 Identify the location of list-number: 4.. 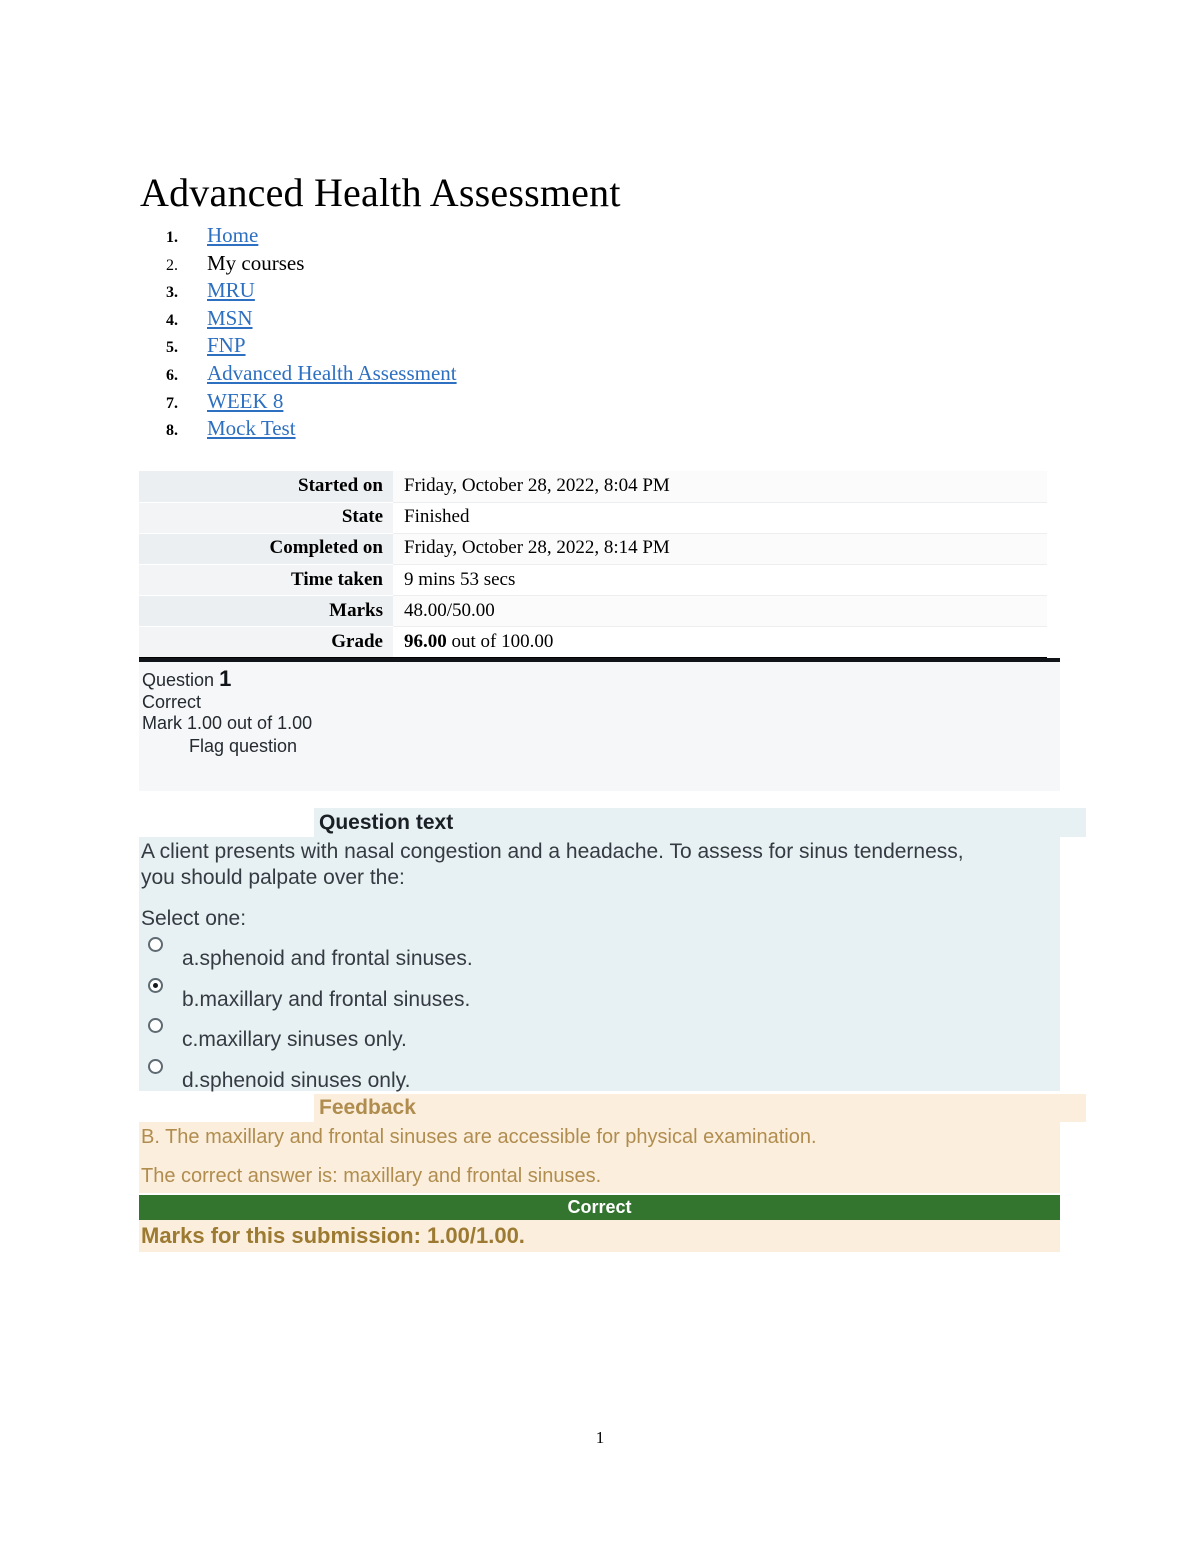
(172, 320).